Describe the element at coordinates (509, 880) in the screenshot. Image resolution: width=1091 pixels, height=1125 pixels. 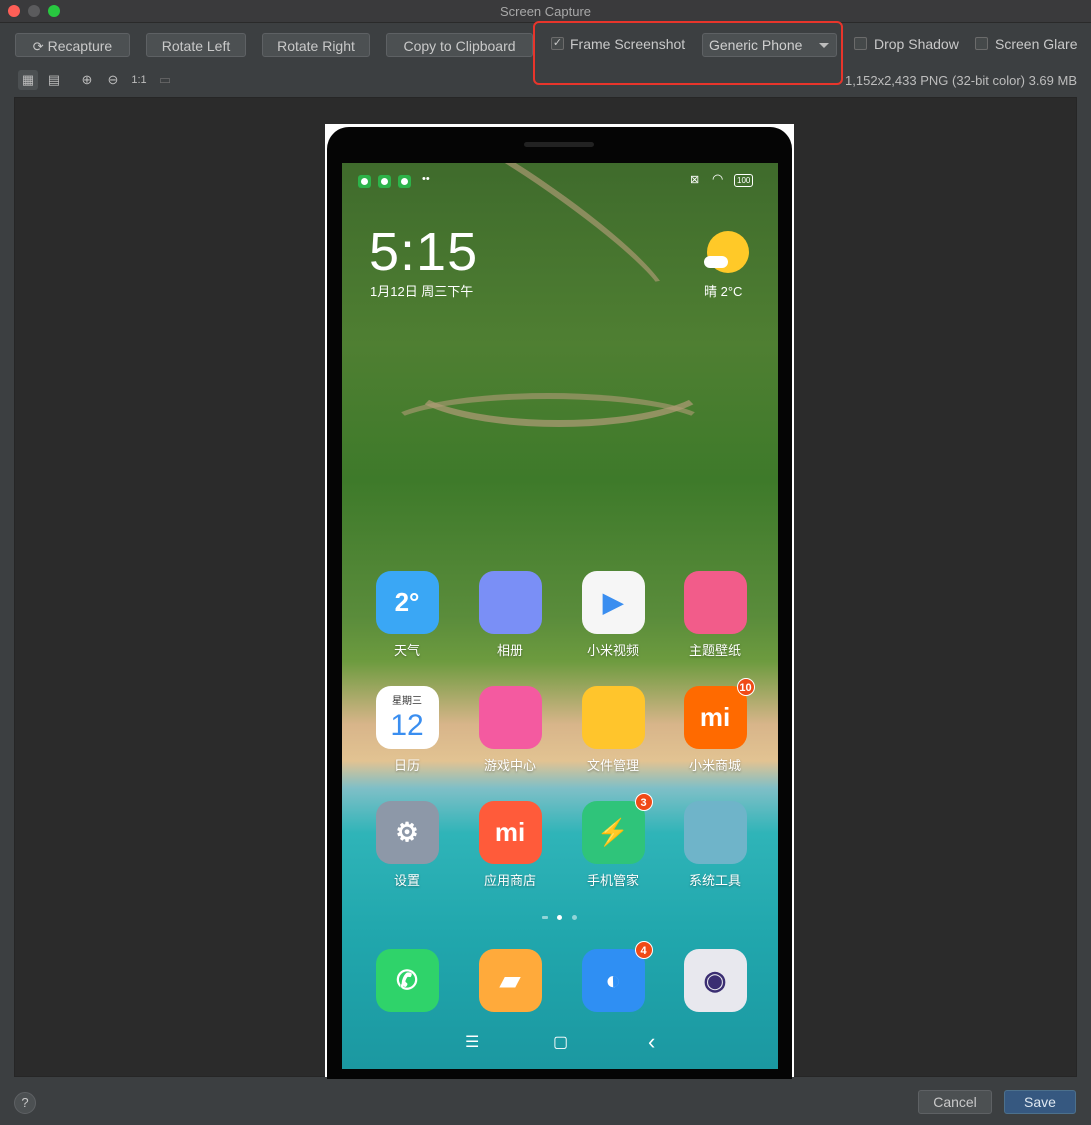
I see `app-label: 应用商店` at that location.